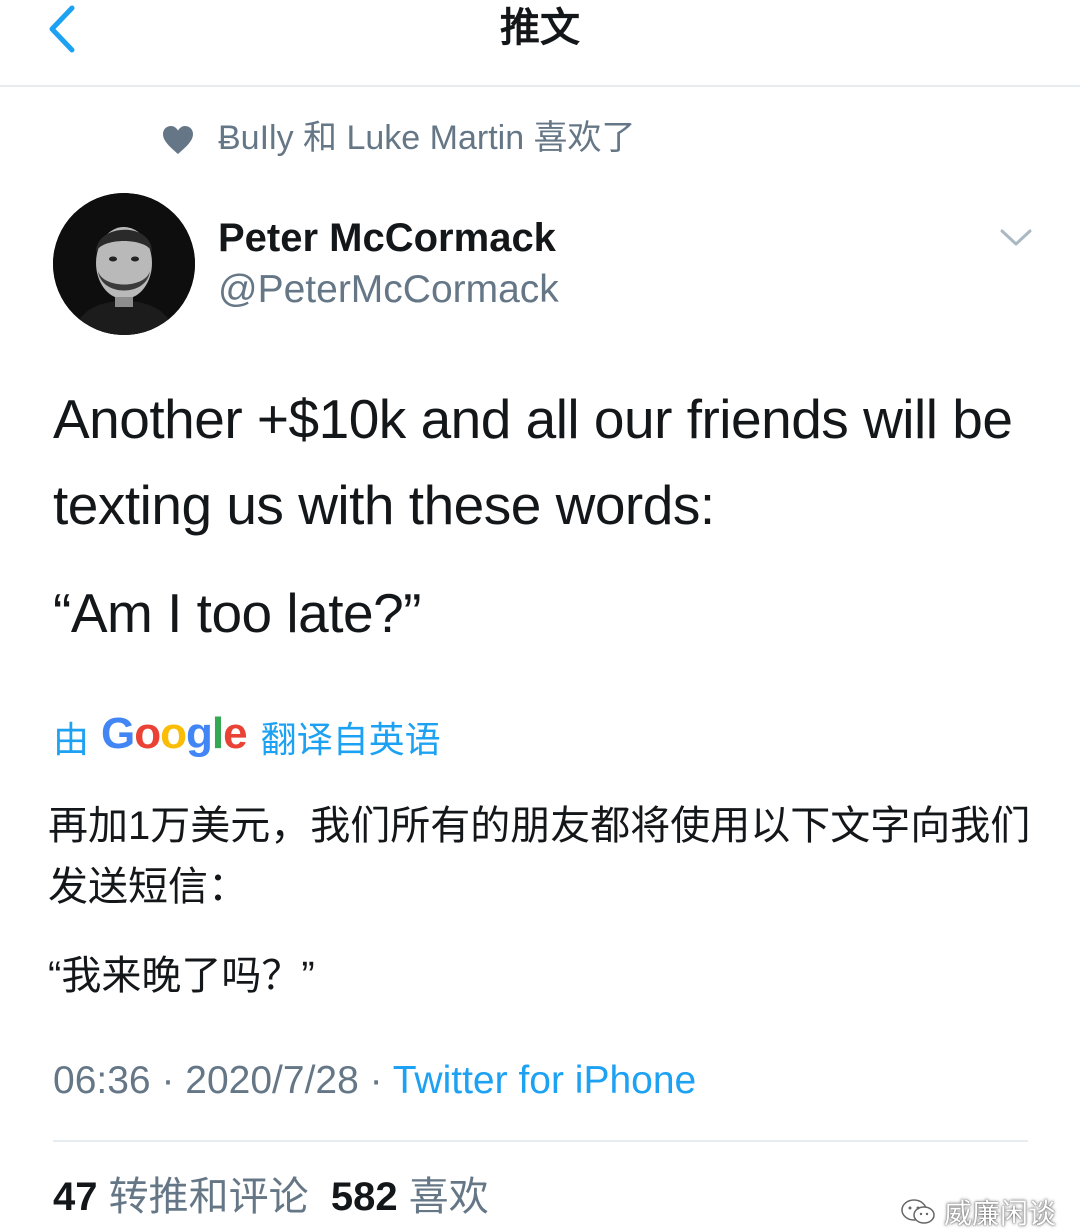  What do you see at coordinates (178, 140) in the screenshot?
I see `heart-icon` at bounding box center [178, 140].